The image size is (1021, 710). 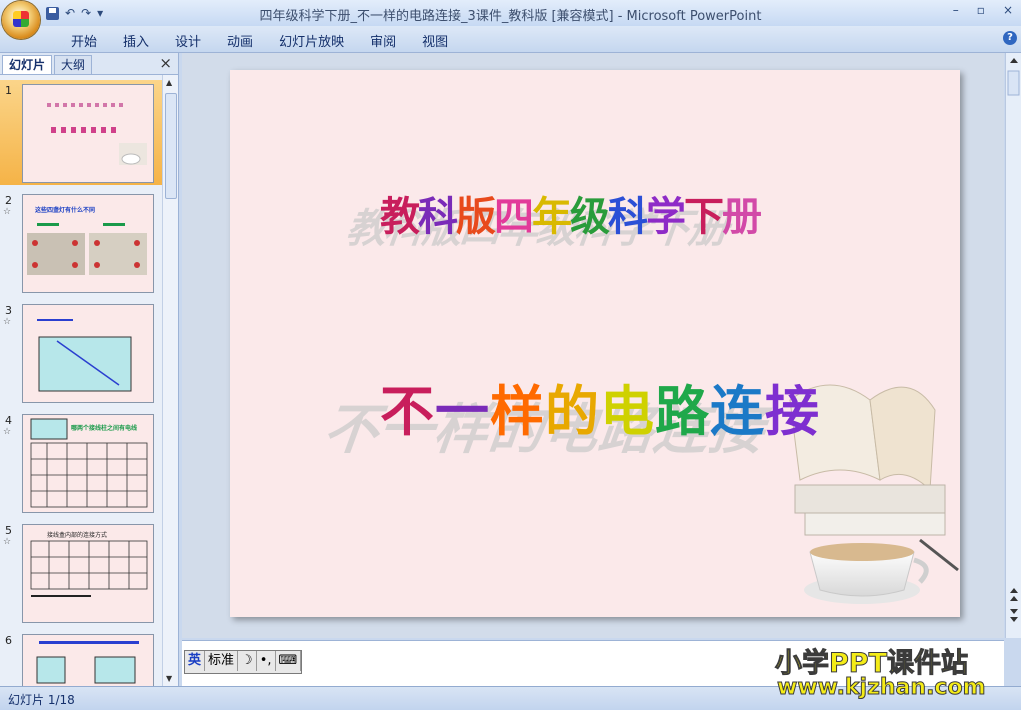 I want to click on thumbnail-scrollbar: ▲ ▼, so click(x=170, y=380).